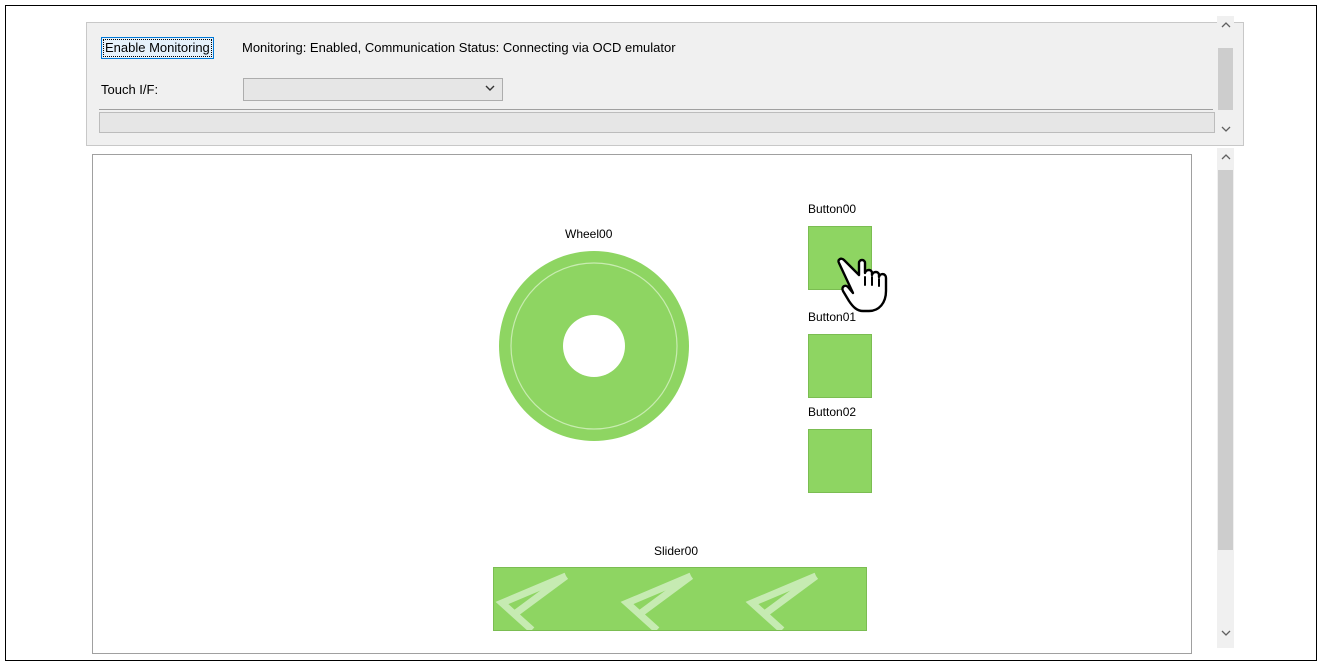 This screenshot has width=1323, height=665. I want to click on slider-label: Slider00, so click(676, 551).